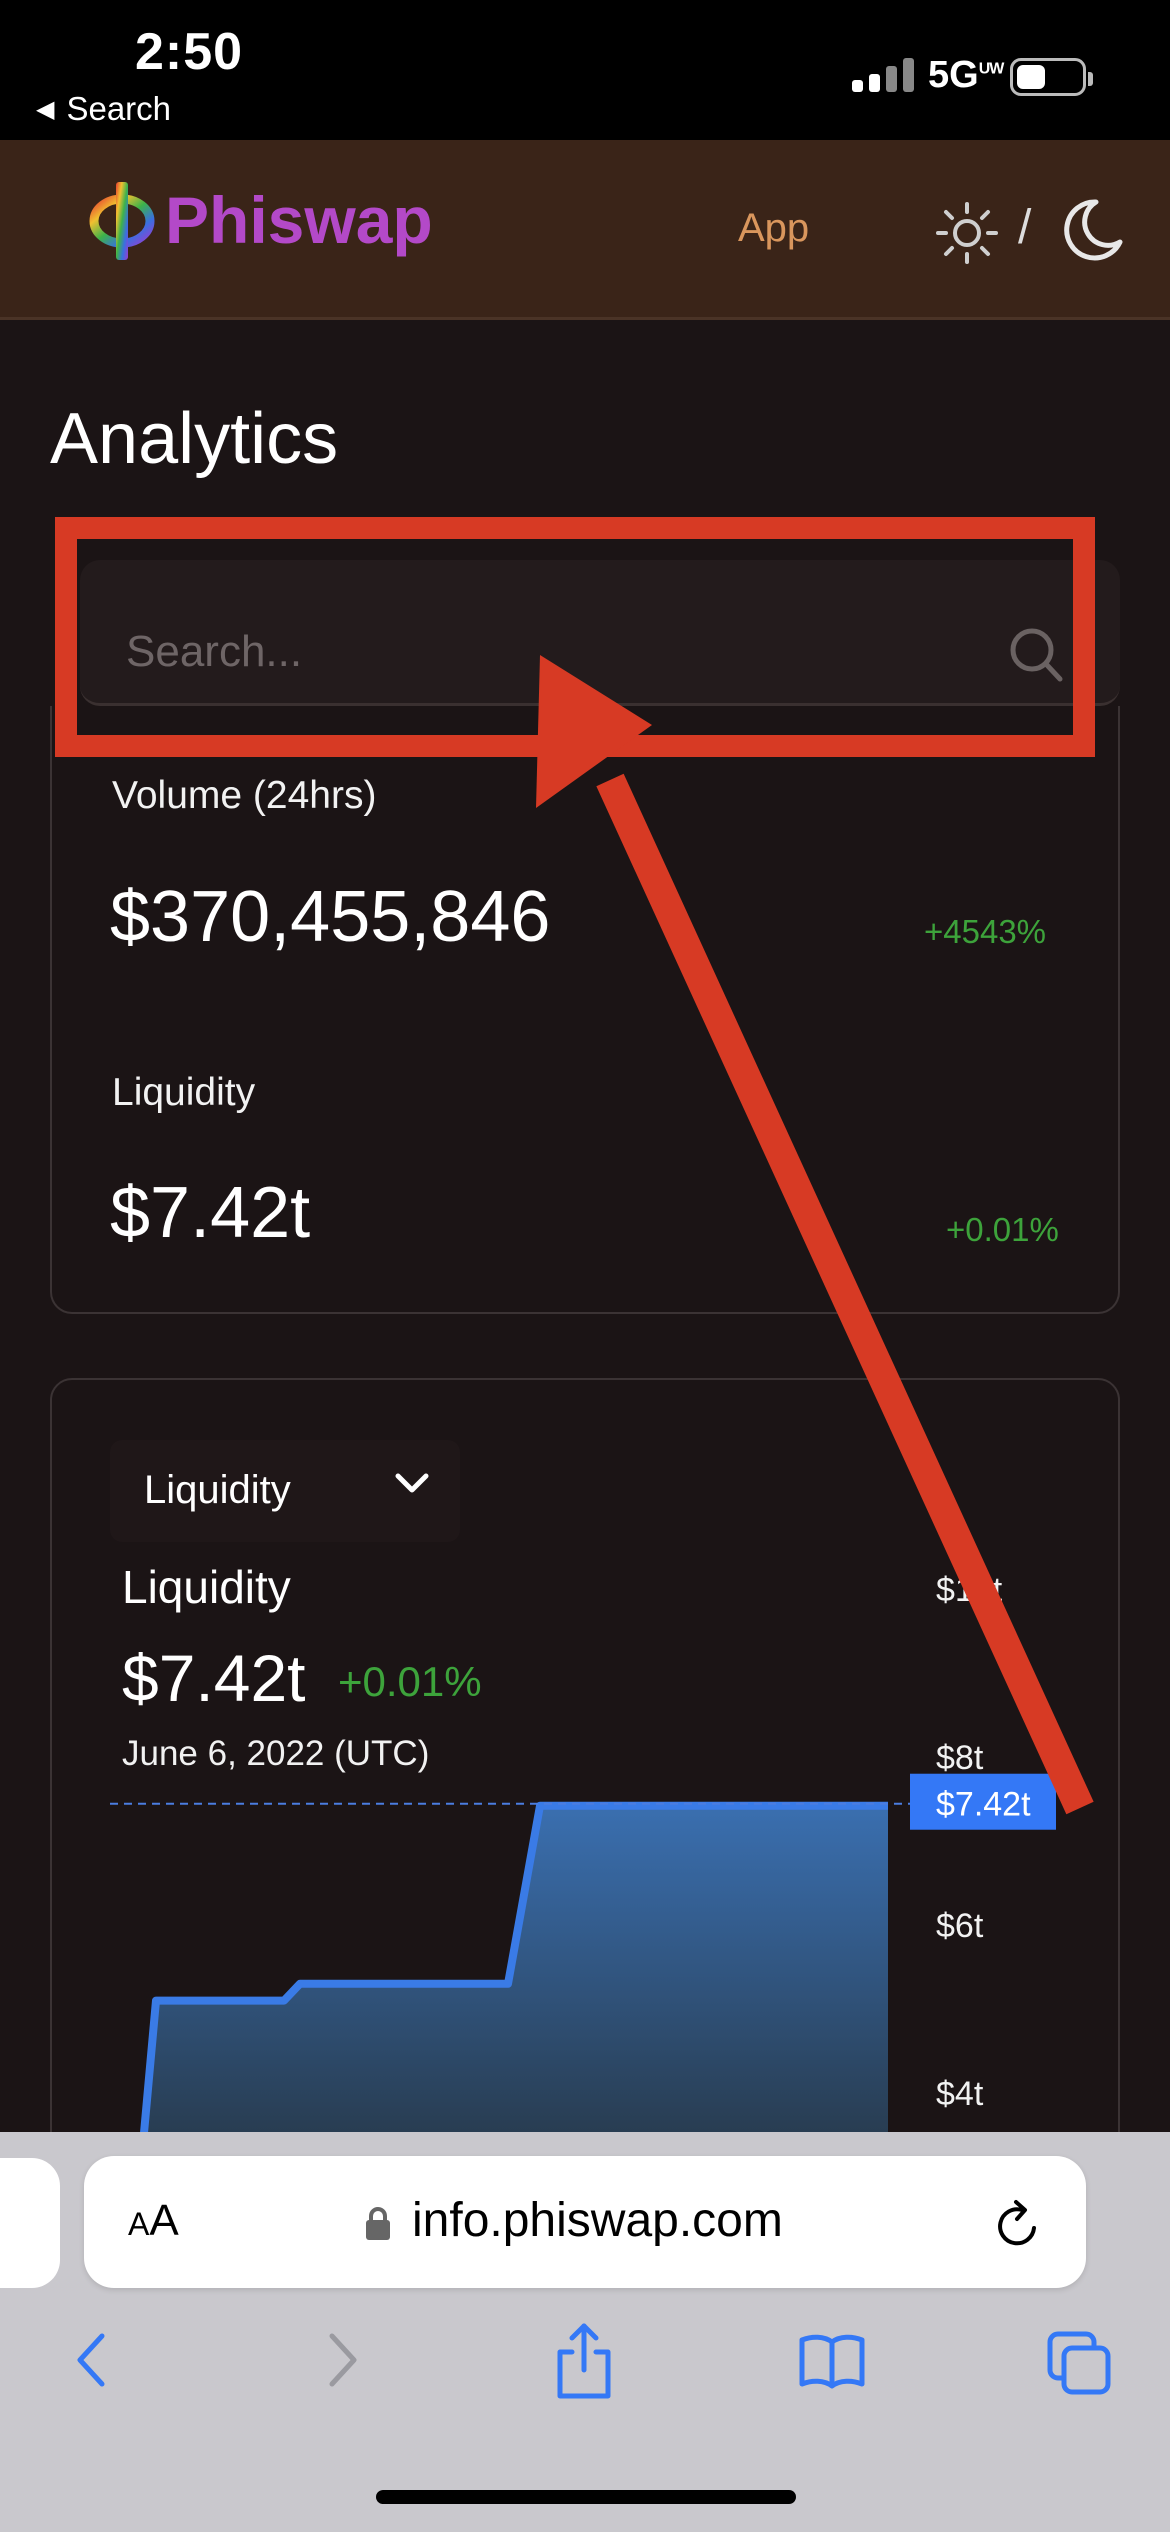 The image size is (1170, 2532). What do you see at coordinates (585, 70) in the screenshot?
I see `status-bar: 2:50 ◀ Search 5GUW` at bounding box center [585, 70].